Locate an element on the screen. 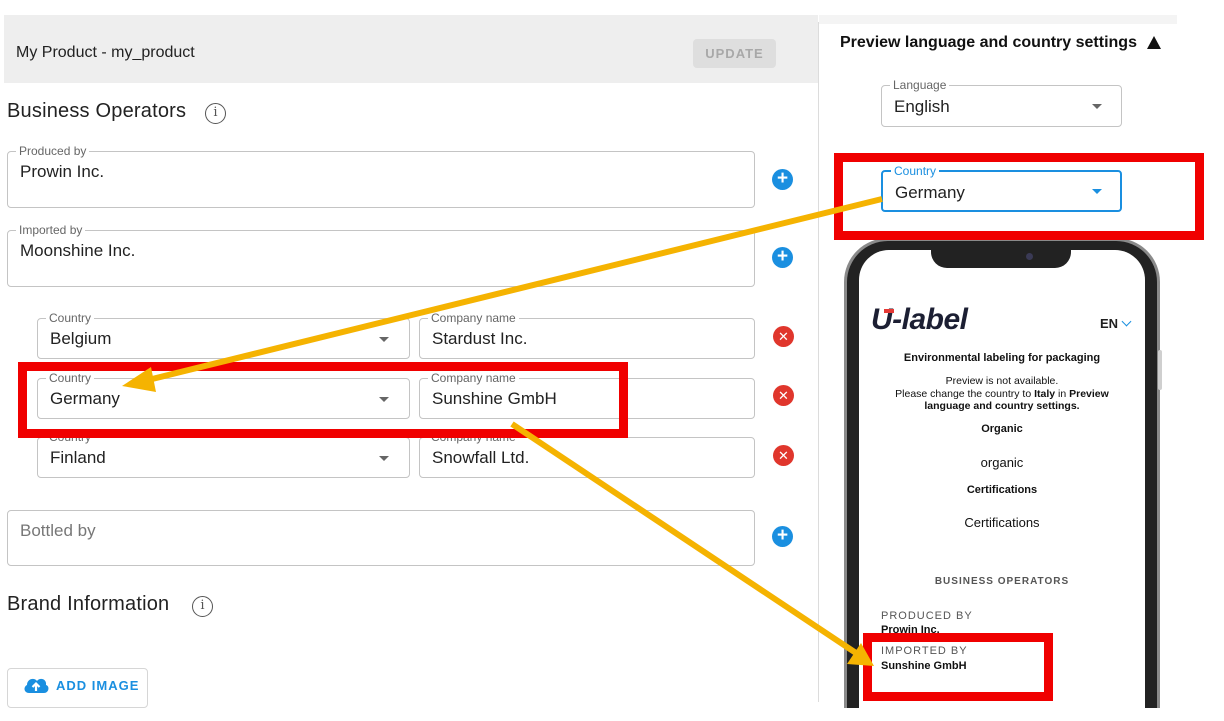 This screenshot has width=1224, height=721. produced-by-caption: PRODUCED BY is located at coordinates (927, 616).